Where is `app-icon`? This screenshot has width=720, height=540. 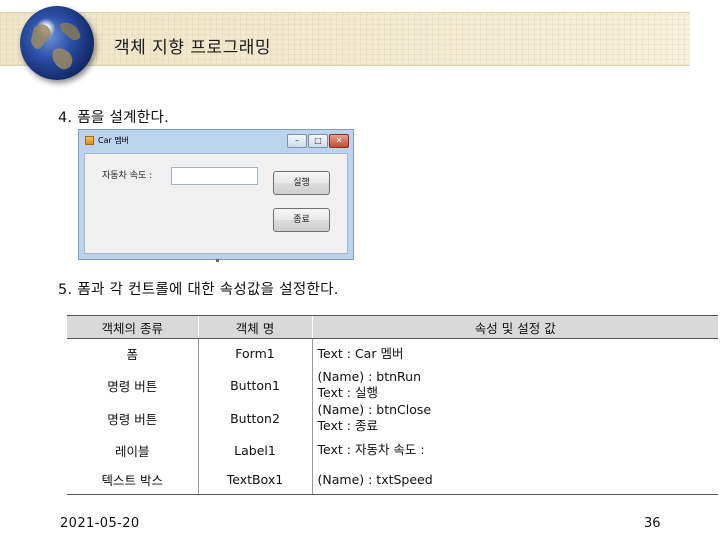 app-icon is located at coordinates (89, 140).